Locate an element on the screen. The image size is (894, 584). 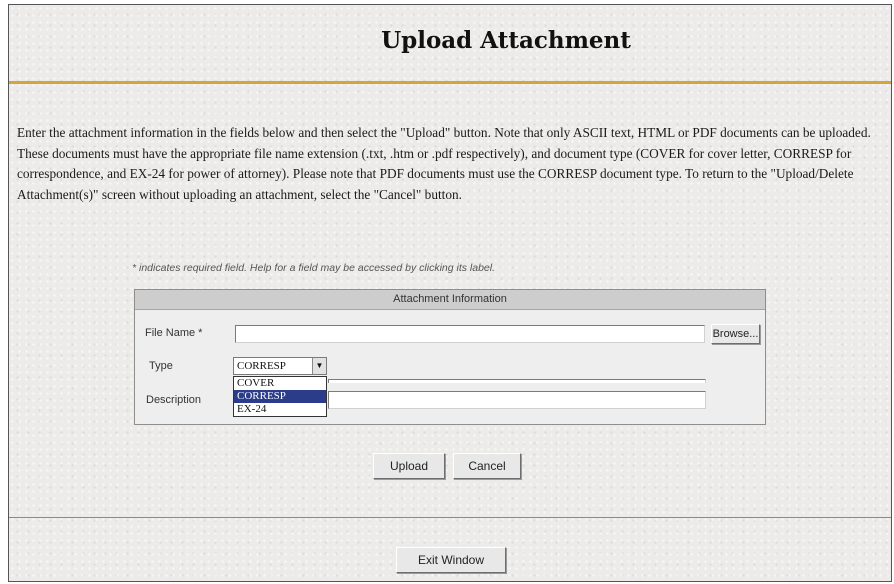
upload-button: Upload is located at coordinates (409, 466).